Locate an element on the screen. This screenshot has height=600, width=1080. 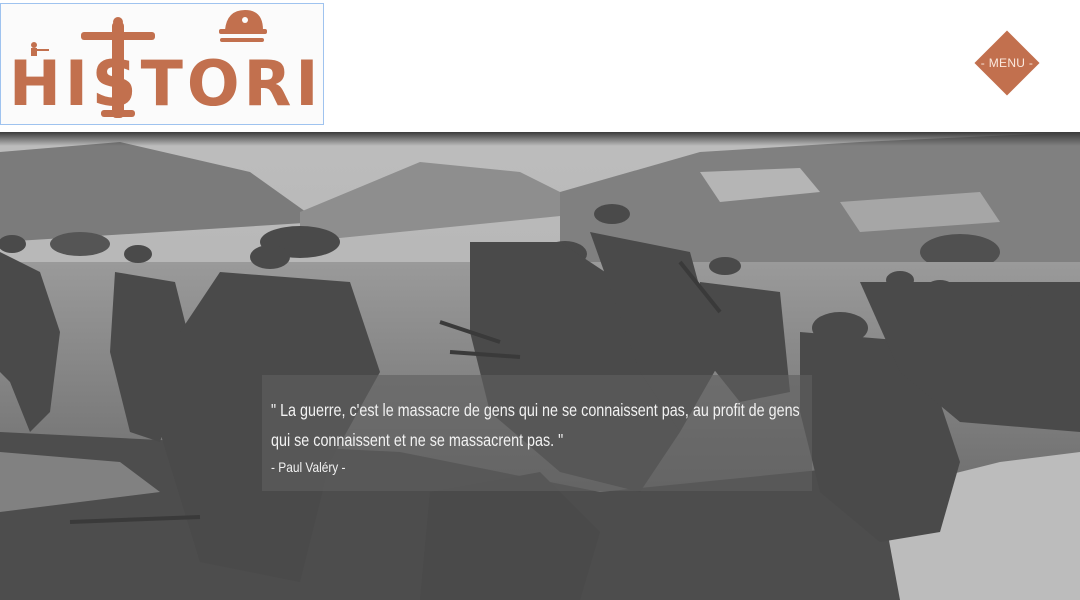
logo-graphic: HISTORIKA is located at coordinates (166, 65).